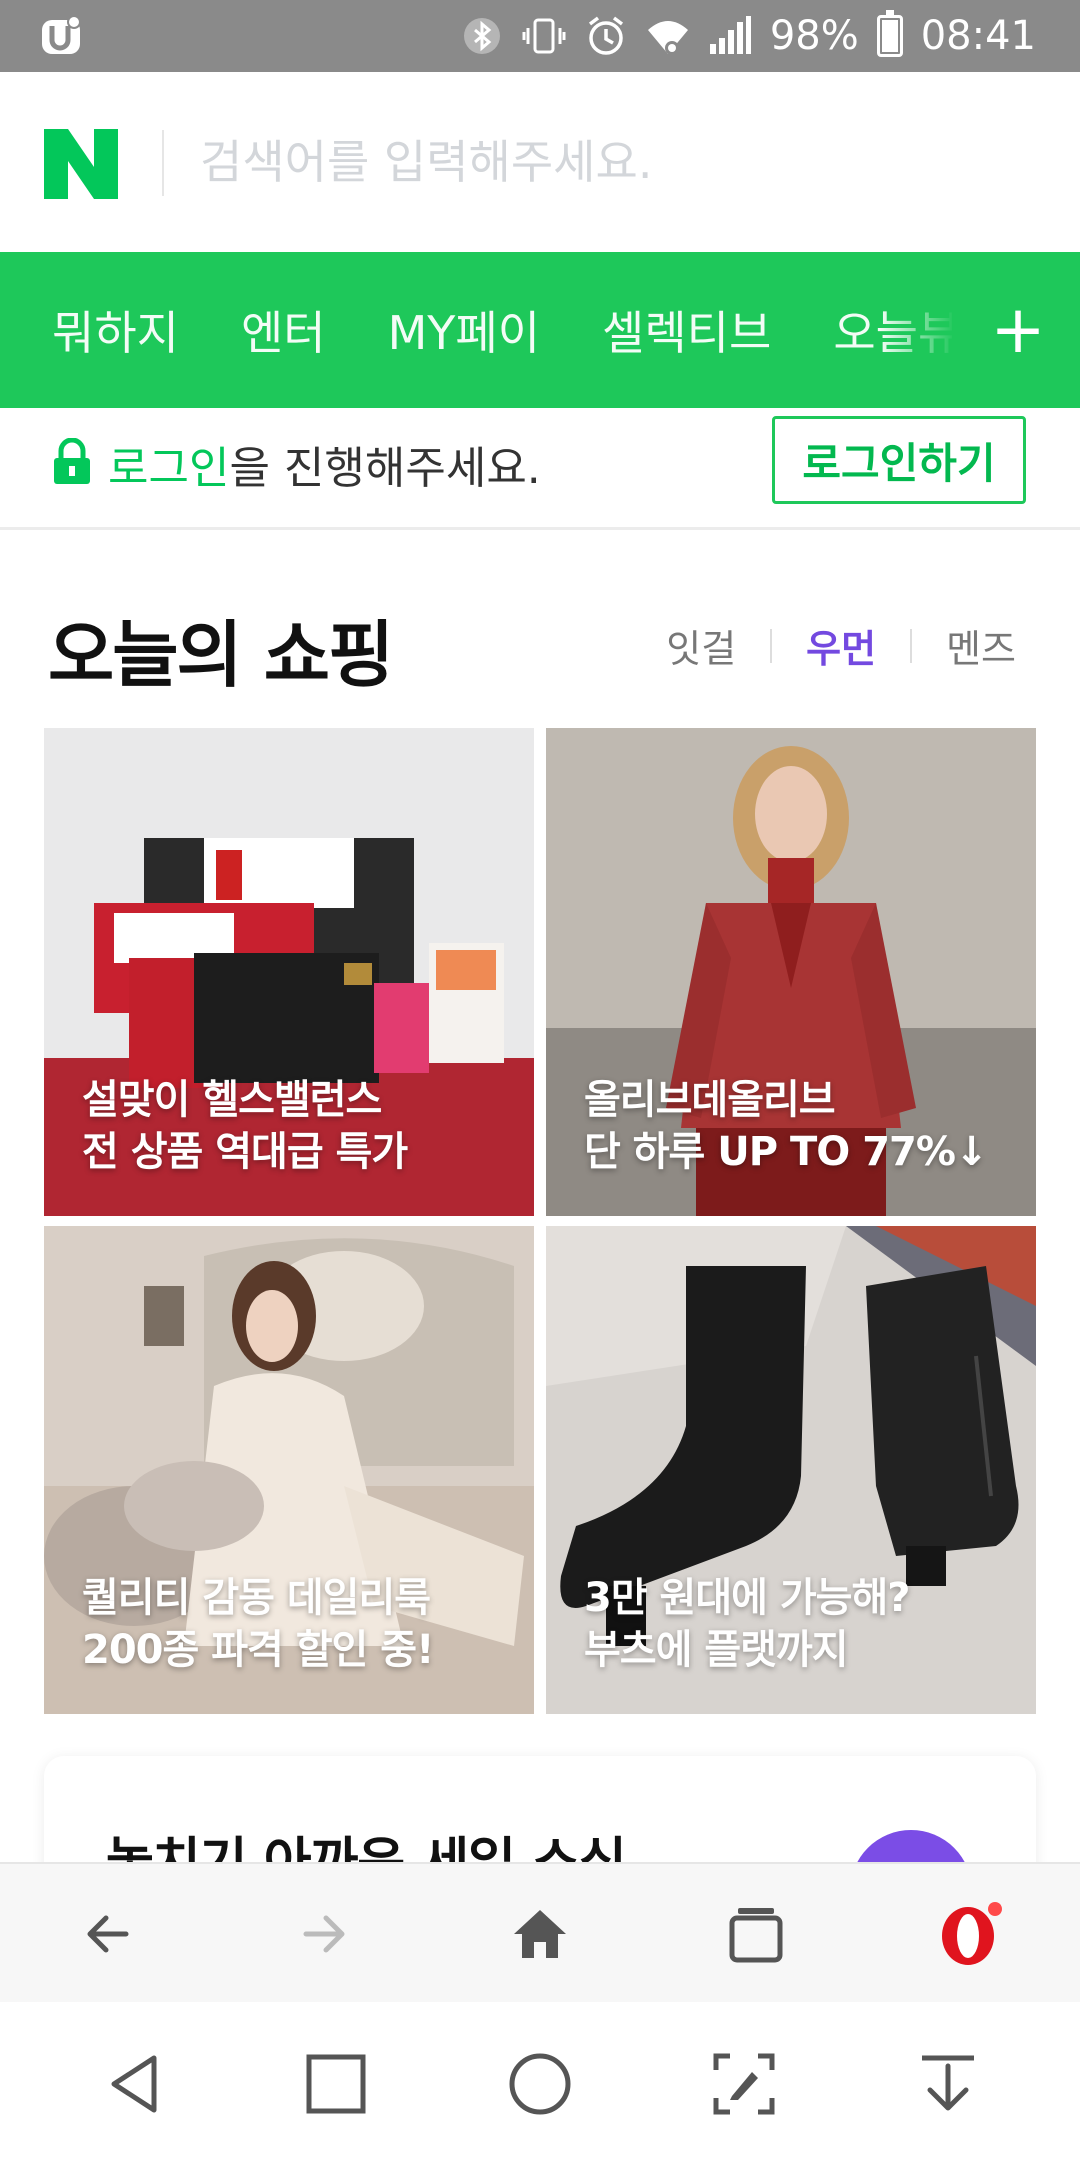  I want to click on login-message: 로그인을 진행해주세요., so click(324, 464).